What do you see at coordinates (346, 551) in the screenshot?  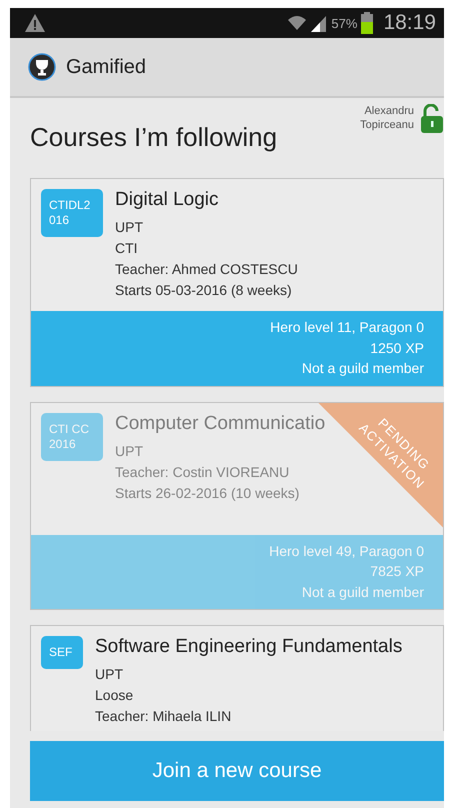 I see `course-stat: Hero level 49, Paragon 0` at bounding box center [346, 551].